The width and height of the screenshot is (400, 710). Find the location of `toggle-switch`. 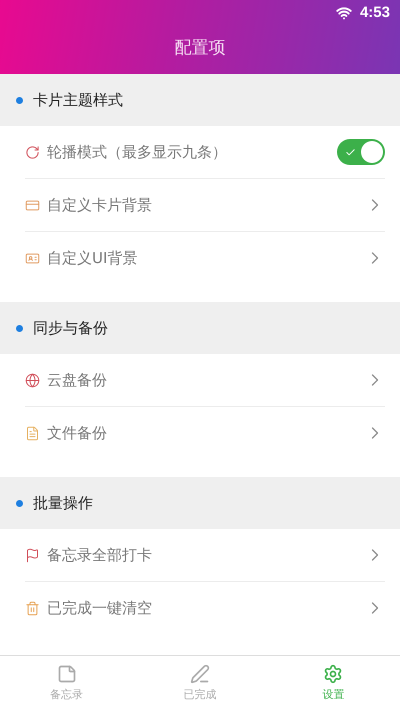

toggle-switch is located at coordinates (361, 152).